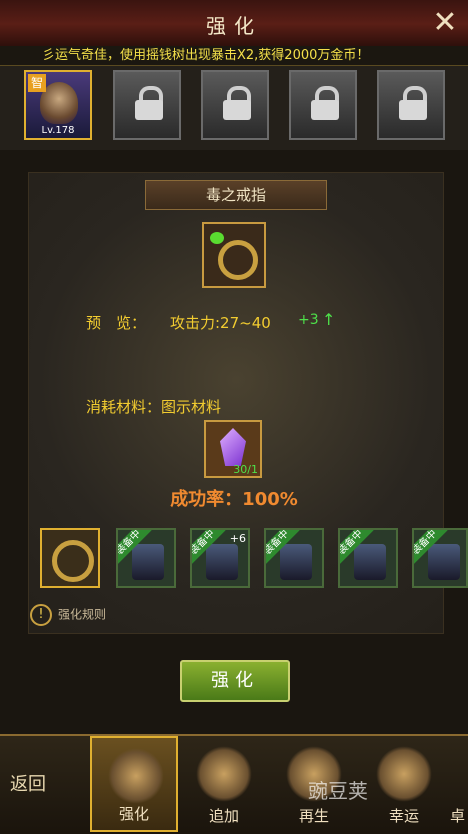 The width and height of the screenshot is (468, 834). Describe the element at coordinates (458, 816) in the screenshot. I see `tab-label: 卓` at that location.